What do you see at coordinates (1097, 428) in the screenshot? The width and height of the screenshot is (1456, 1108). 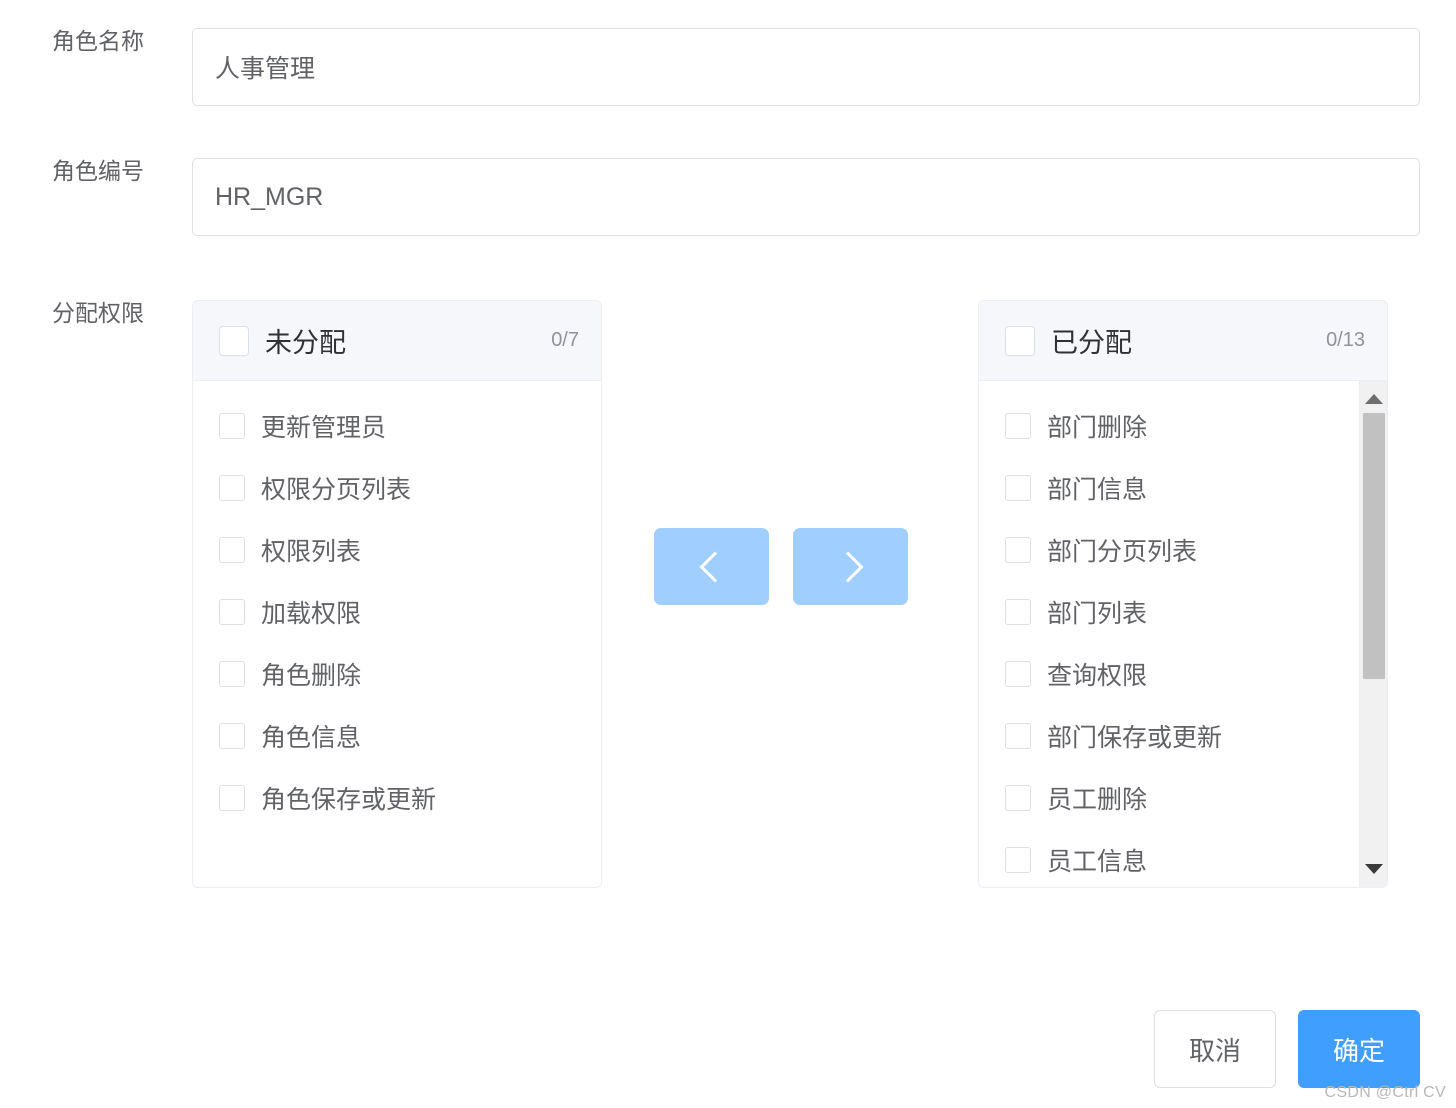 I see `permission-label: 部门删除` at bounding box center [1097, 428].